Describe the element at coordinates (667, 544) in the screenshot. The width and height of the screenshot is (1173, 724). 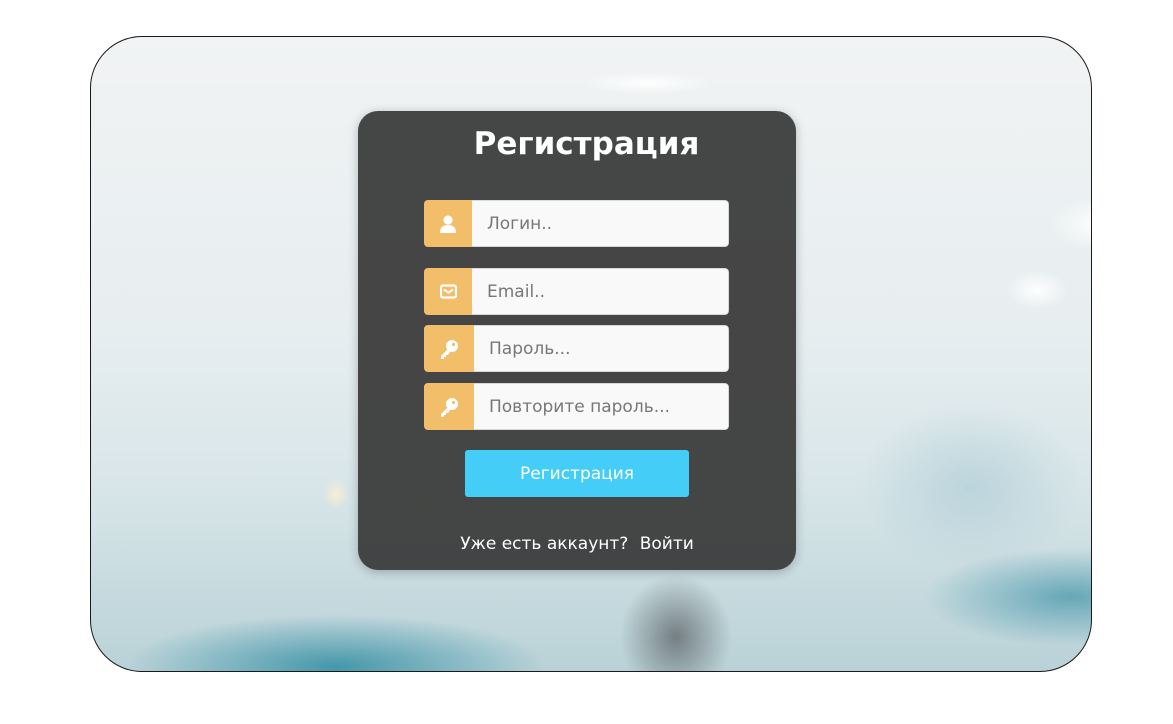
I see `login-link: Войти` at that location.